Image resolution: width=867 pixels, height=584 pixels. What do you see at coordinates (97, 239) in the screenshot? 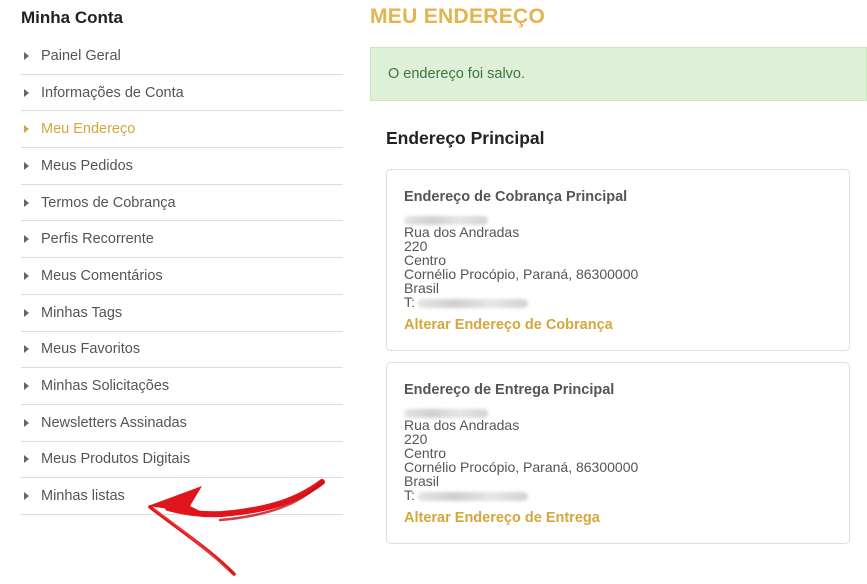
I see `sidebar-item-label: Perfis Recorrente` at bounding box center [97, 239].